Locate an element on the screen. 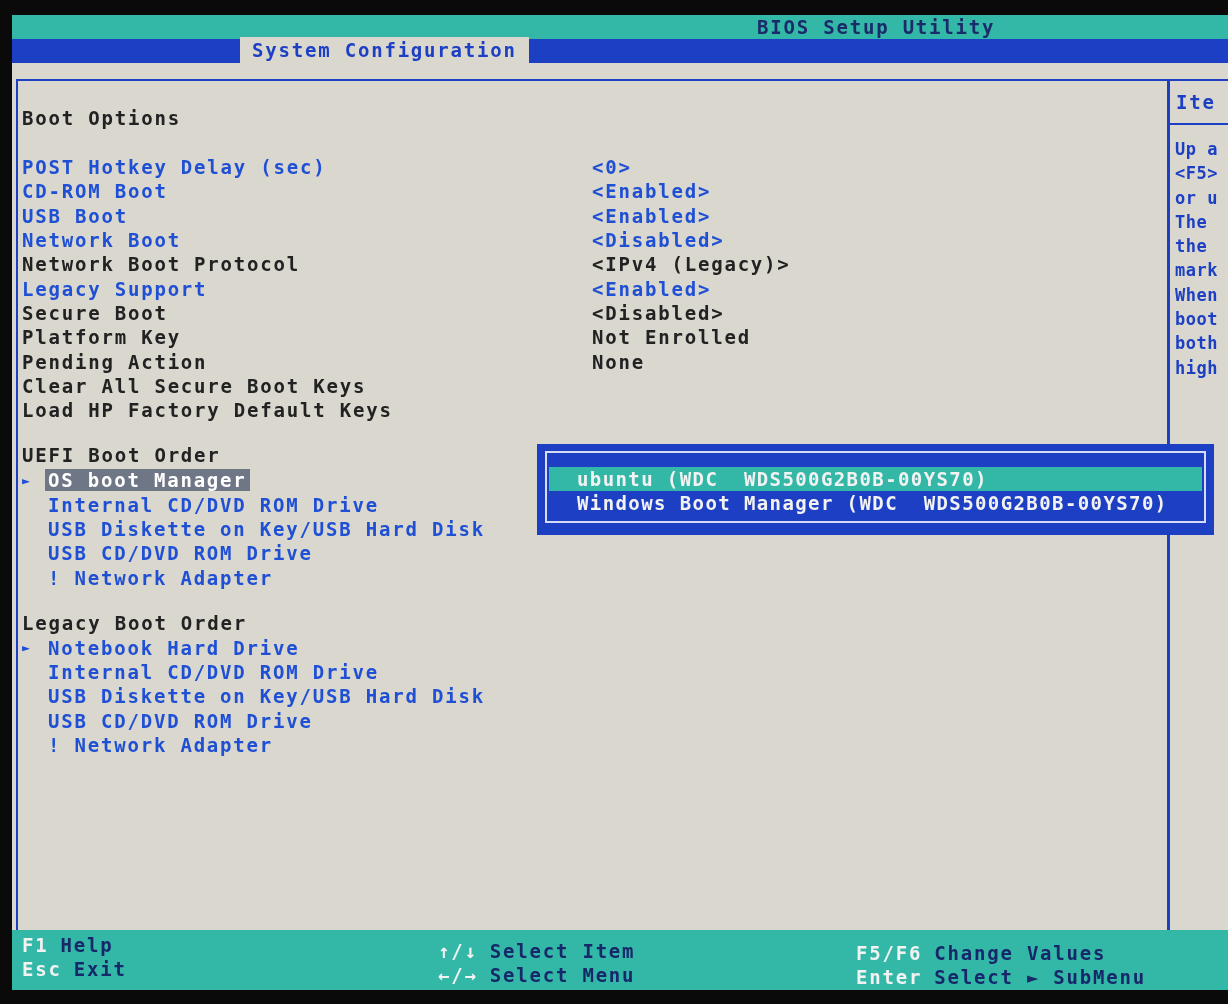 Image resolution: width=1228 pixels, height=1004 pixels. help-text: boot is located at coordinates (1197, 320).